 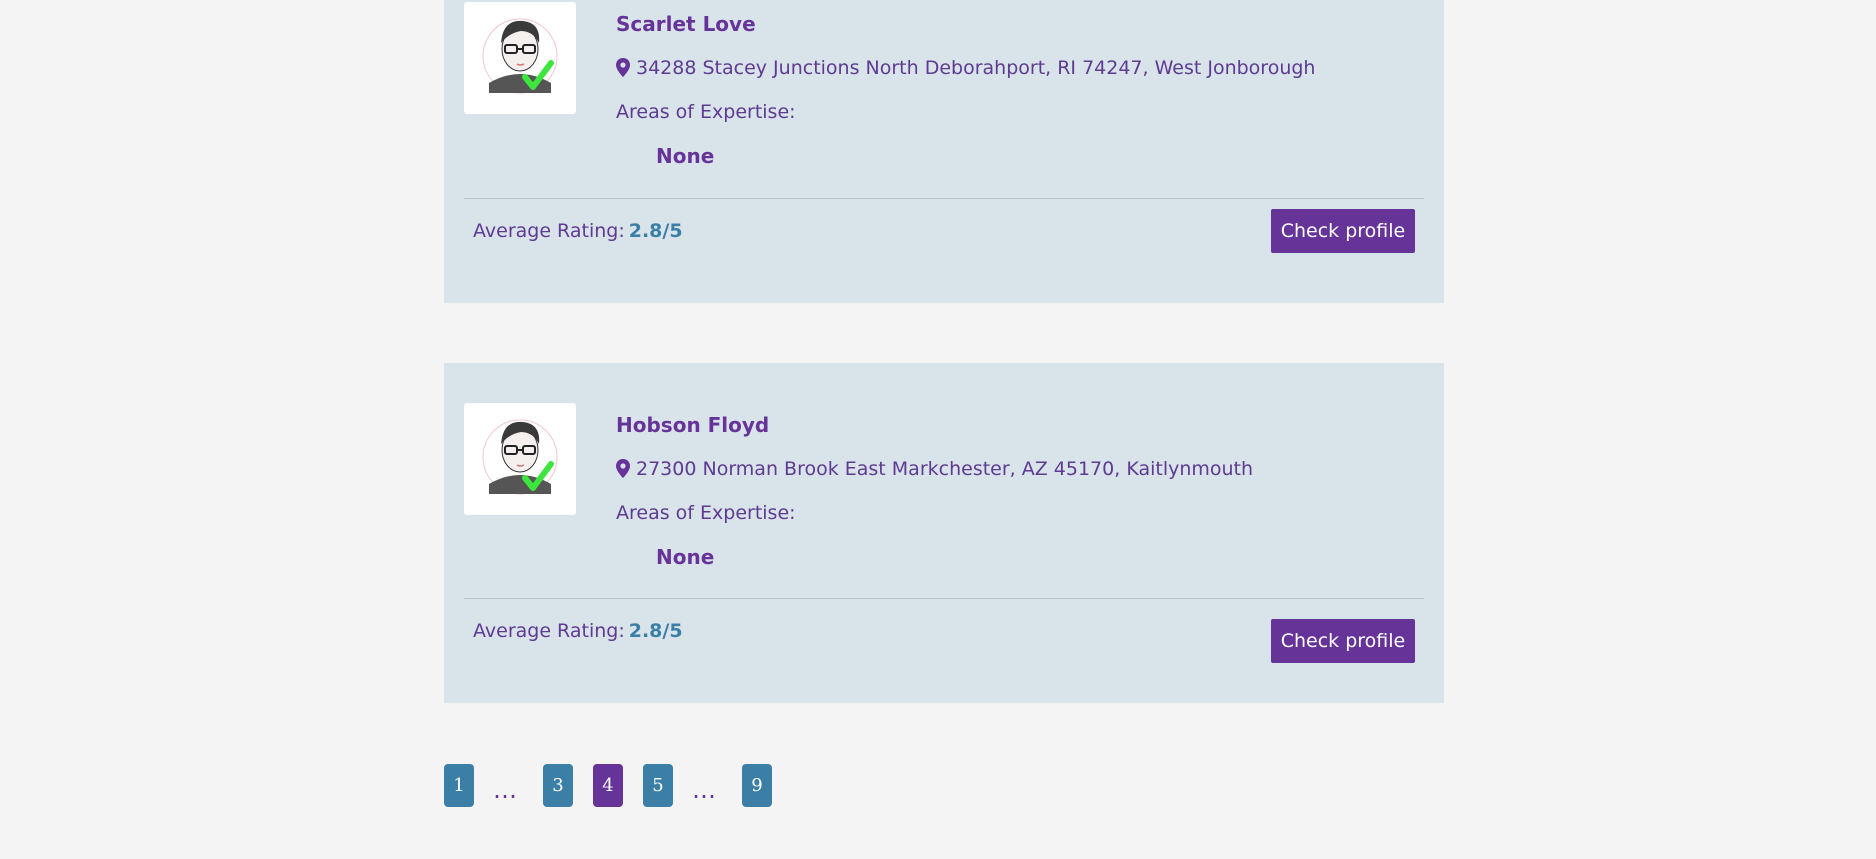 I want to click on page-button-3: 3, so click(x=558, y=785).